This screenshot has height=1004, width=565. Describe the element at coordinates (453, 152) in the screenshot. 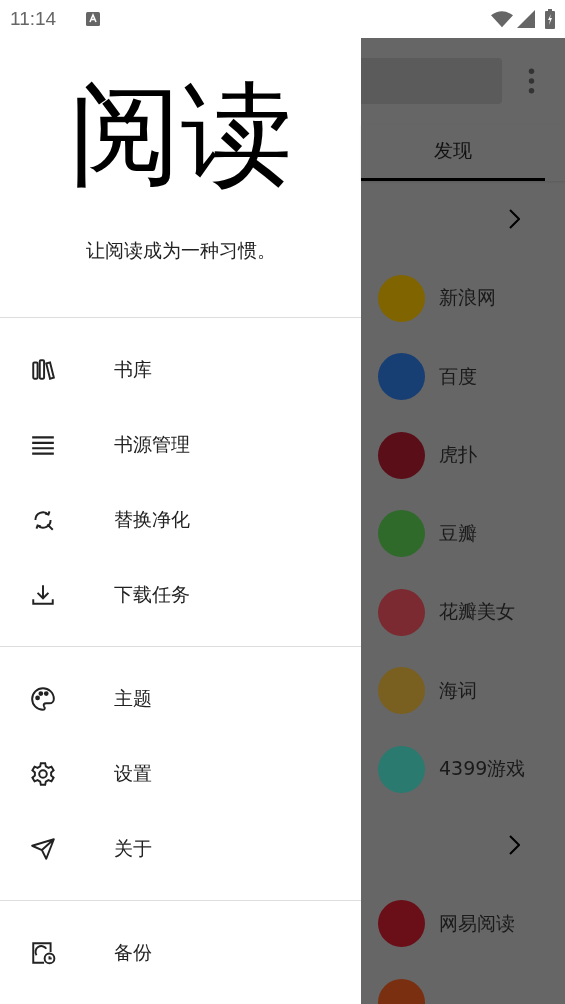

I see `tab: 发现` at that location.